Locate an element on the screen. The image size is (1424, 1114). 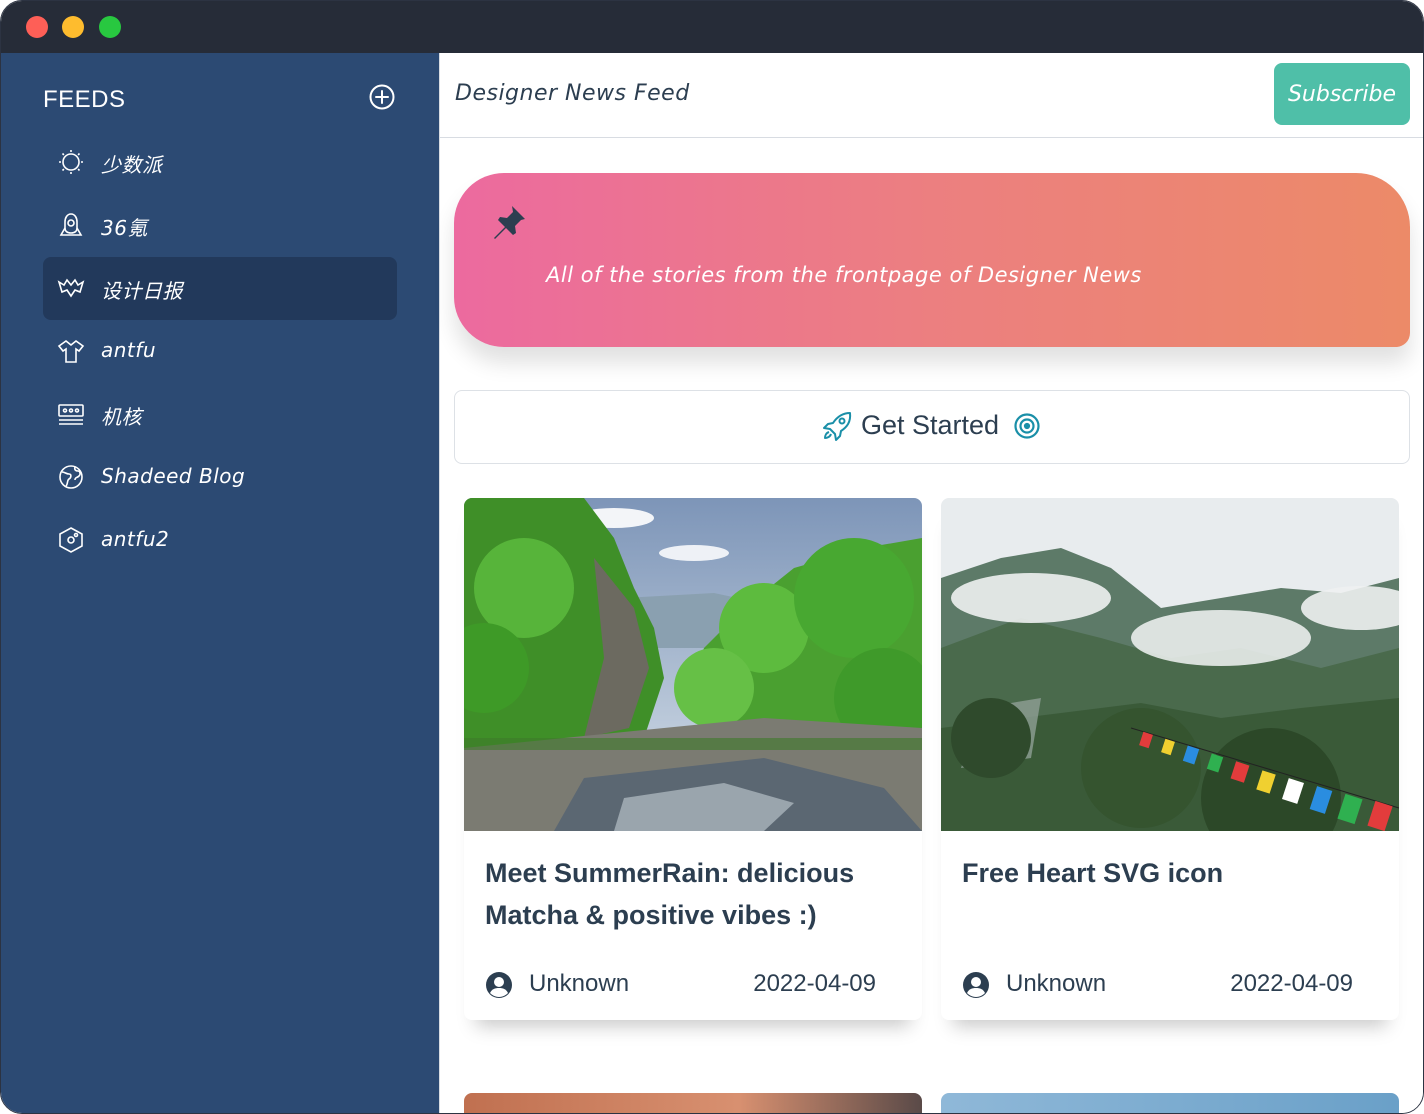
title-bar is located at coordinates (712, 27).